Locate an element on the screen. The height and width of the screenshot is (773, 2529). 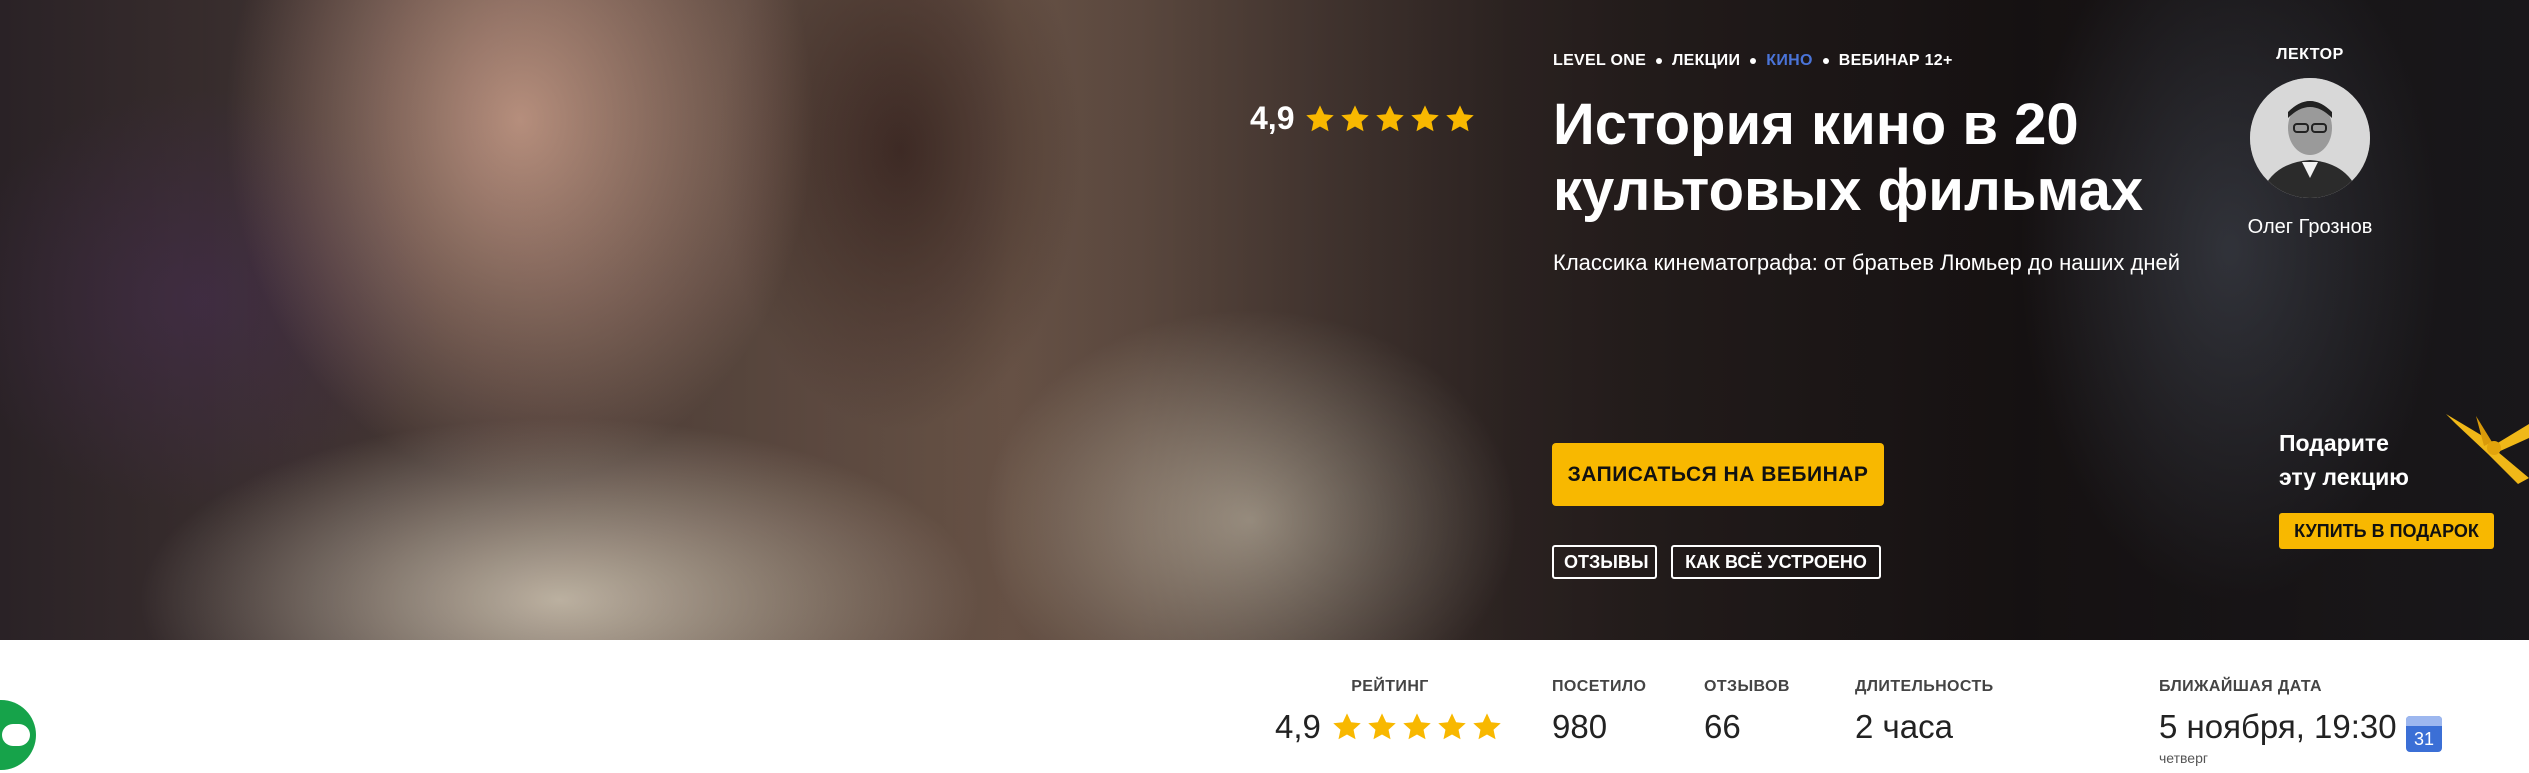
stat-duration: ДЛИТЕЛЬНОСТЬ 2 часа is located at coordinates (1924, 712).